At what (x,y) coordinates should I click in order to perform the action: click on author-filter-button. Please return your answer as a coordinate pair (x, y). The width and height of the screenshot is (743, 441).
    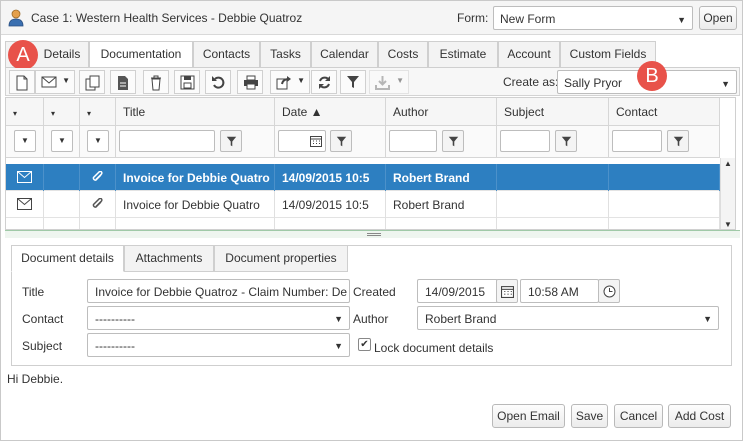
    Looking at the image, I should click on (453, 141).